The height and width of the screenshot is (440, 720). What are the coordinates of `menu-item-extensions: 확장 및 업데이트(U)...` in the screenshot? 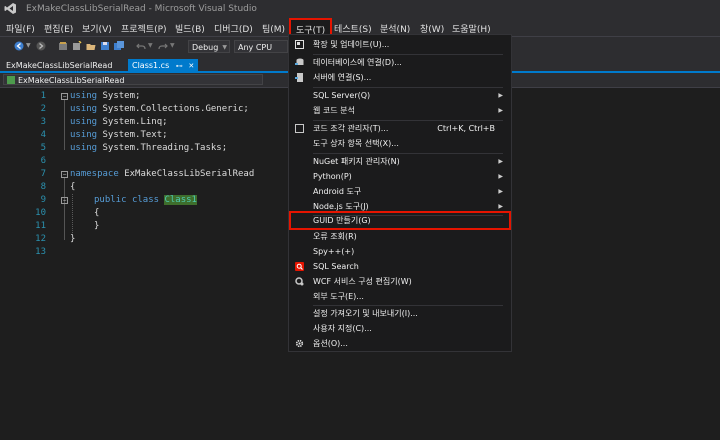 It's located at (399, 44).